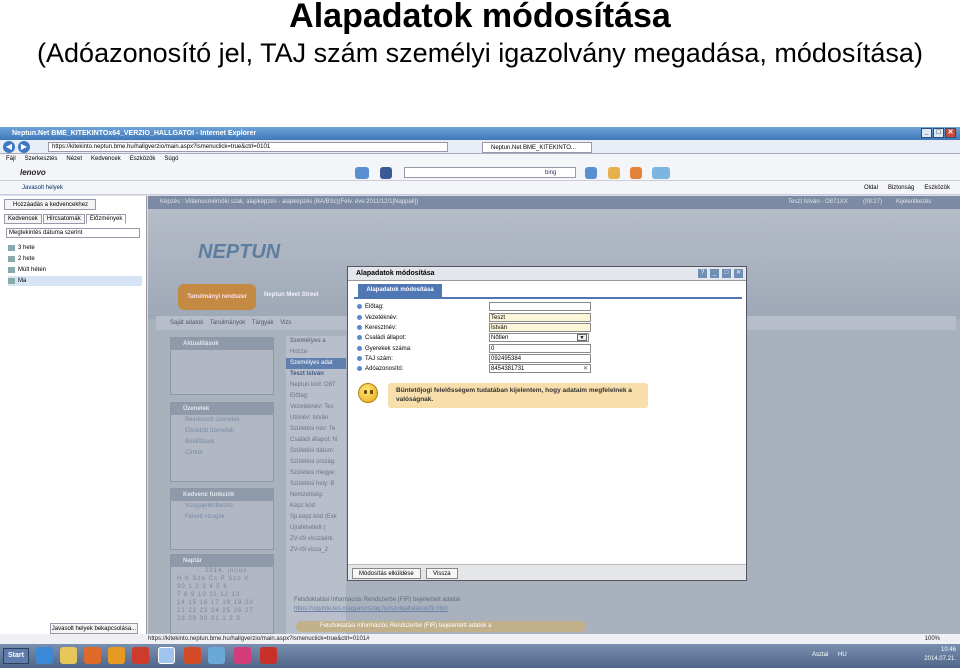 The width and height of the screenshot is (960, 668). Describe the element at coordinates (23, 219) in the screenshot. I see `tab-favorites: Kedvencek` at that location.